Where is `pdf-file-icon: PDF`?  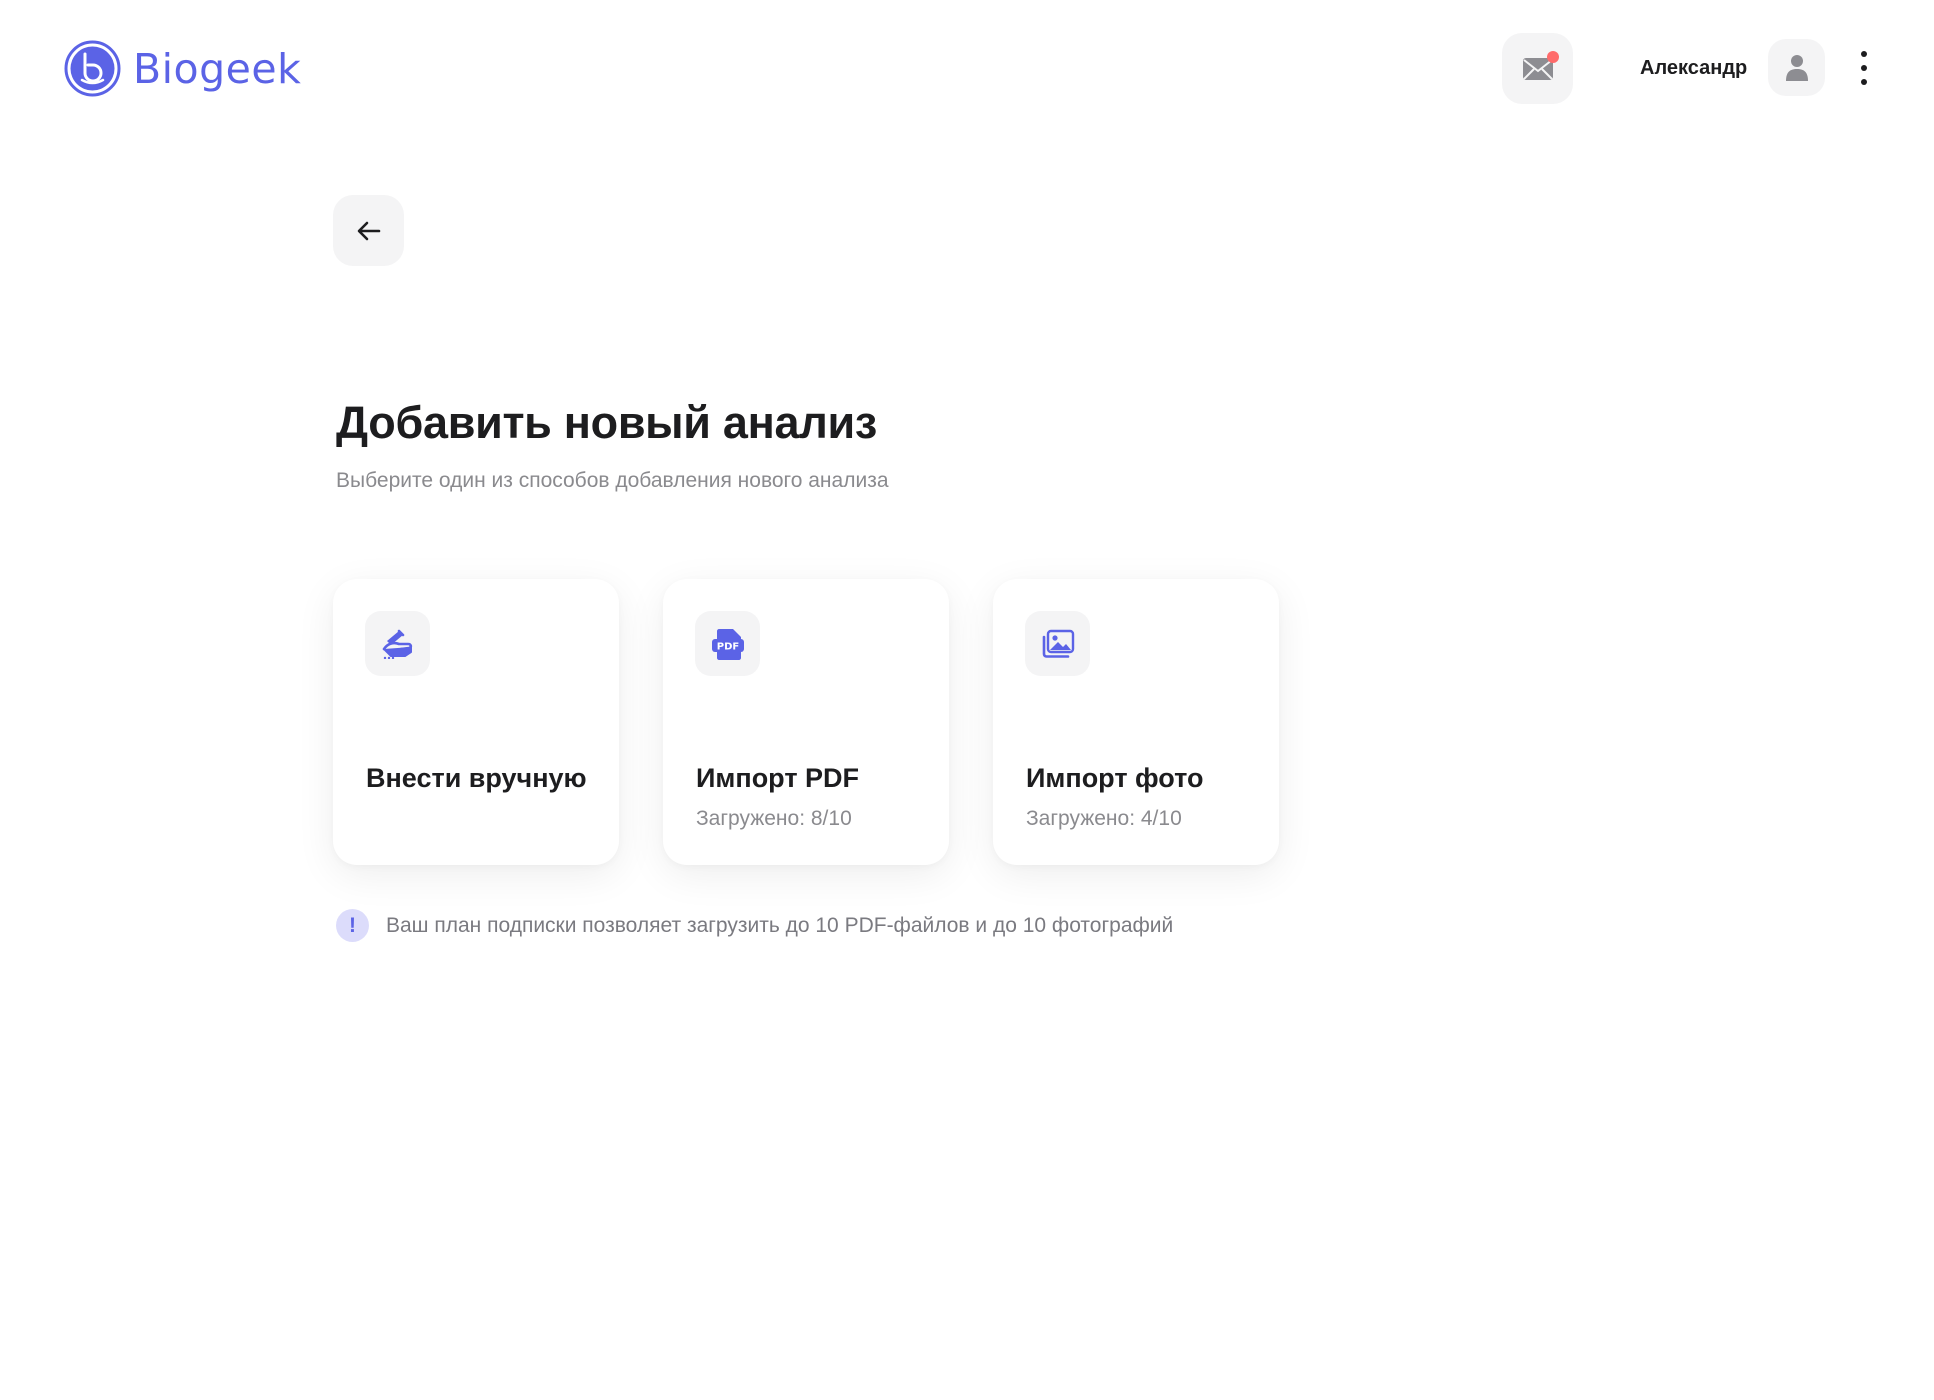 pdf-file-icon: PDF is located at coordinates (727, 644).